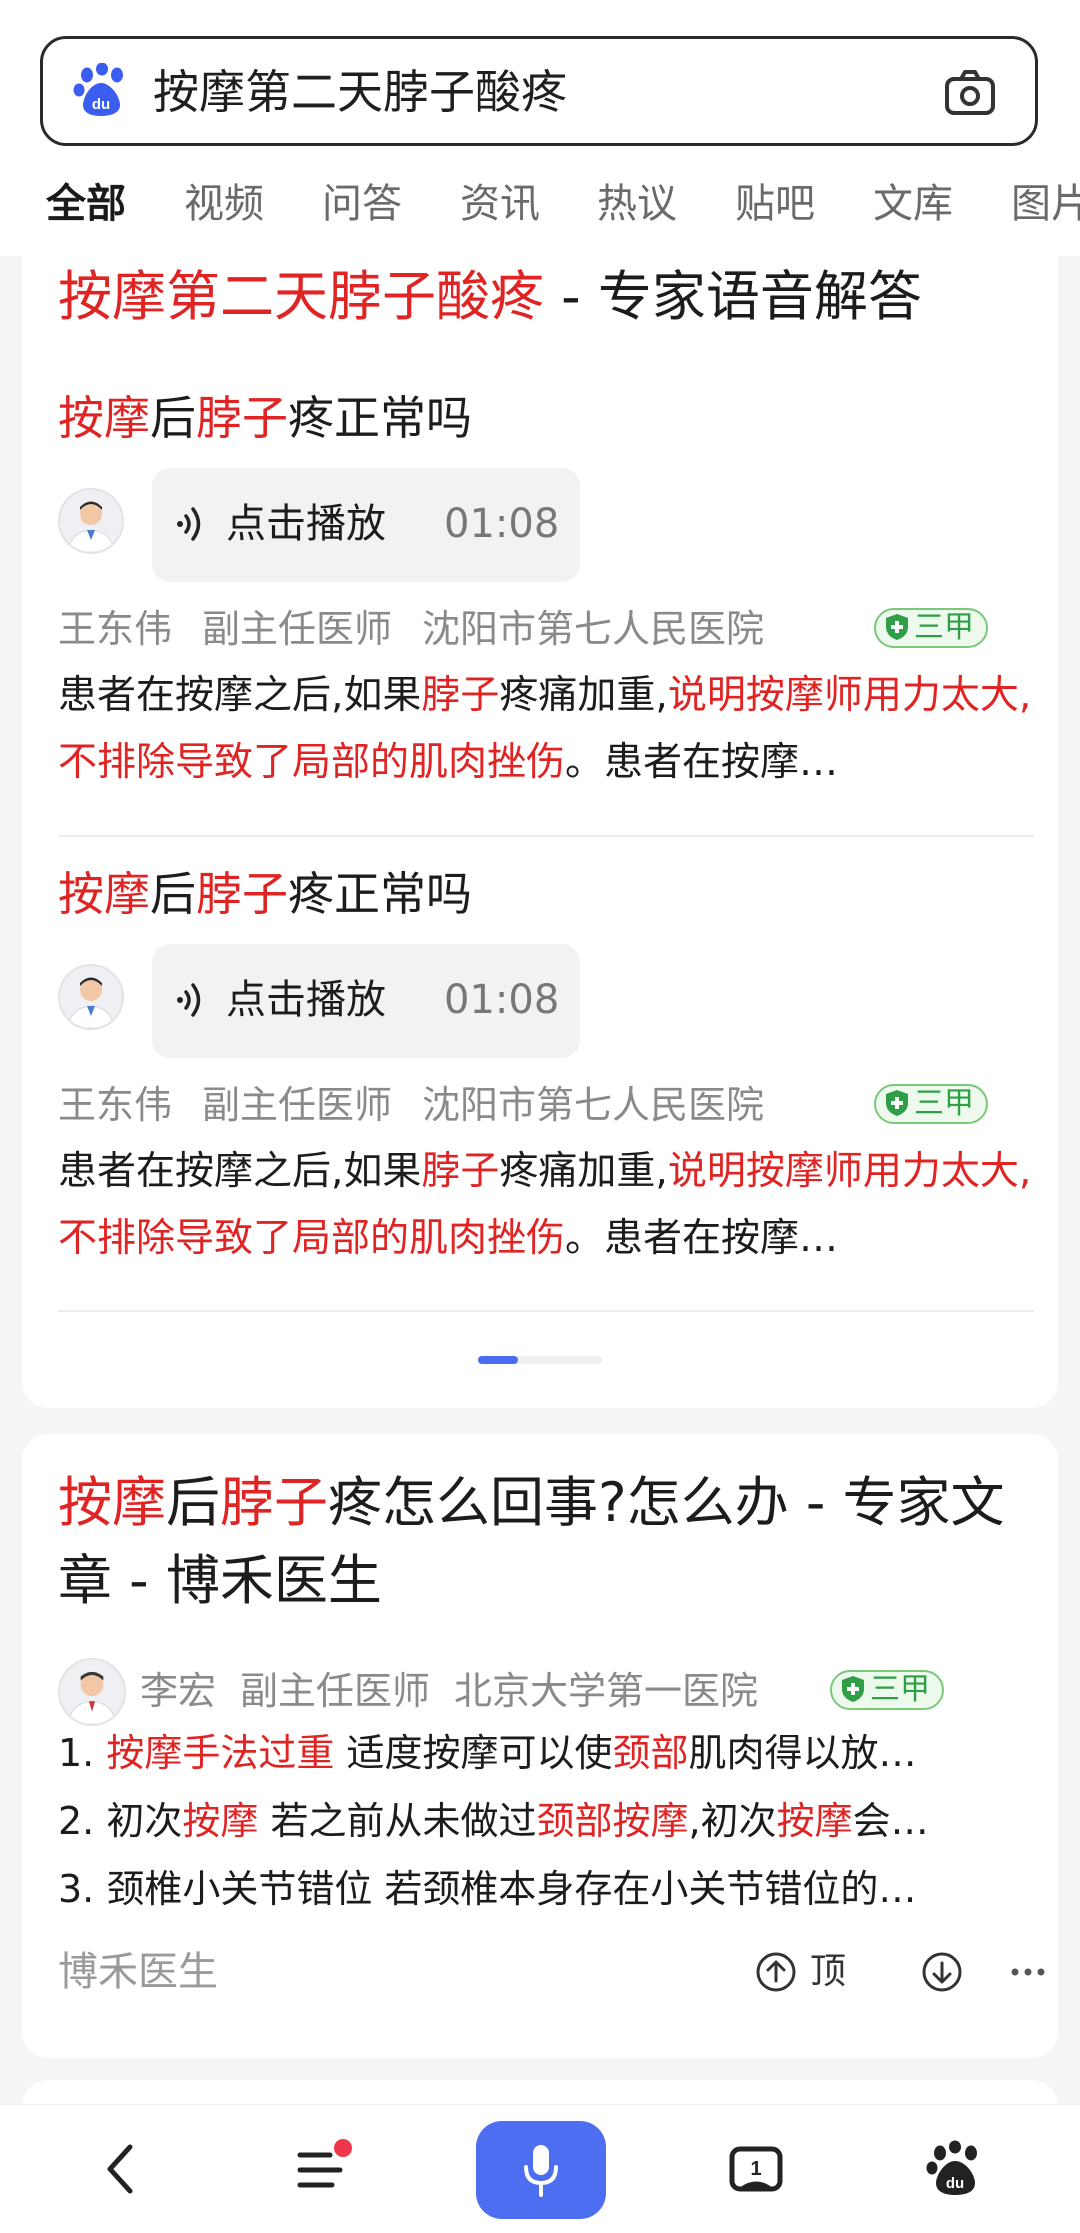 This screenshot has height=2233, width=1080. What do you see at coordinates (828, 1972) in the screenshot?
I see `upvote-label: 顶` at bounding box center [828, 1972].